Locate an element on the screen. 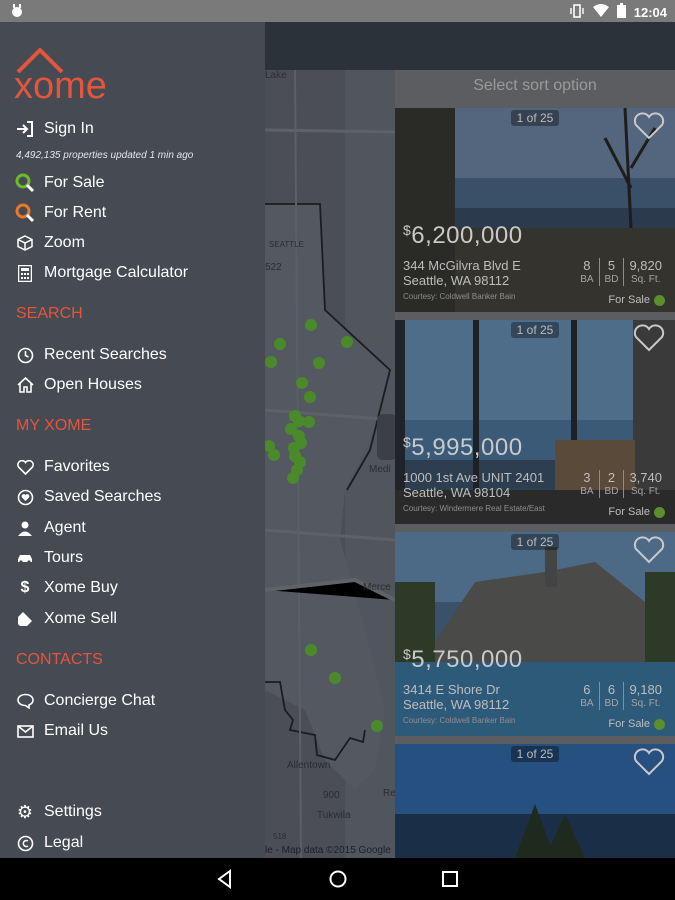  menu-for-rent: For Rent is located at coordinates (60, 213).